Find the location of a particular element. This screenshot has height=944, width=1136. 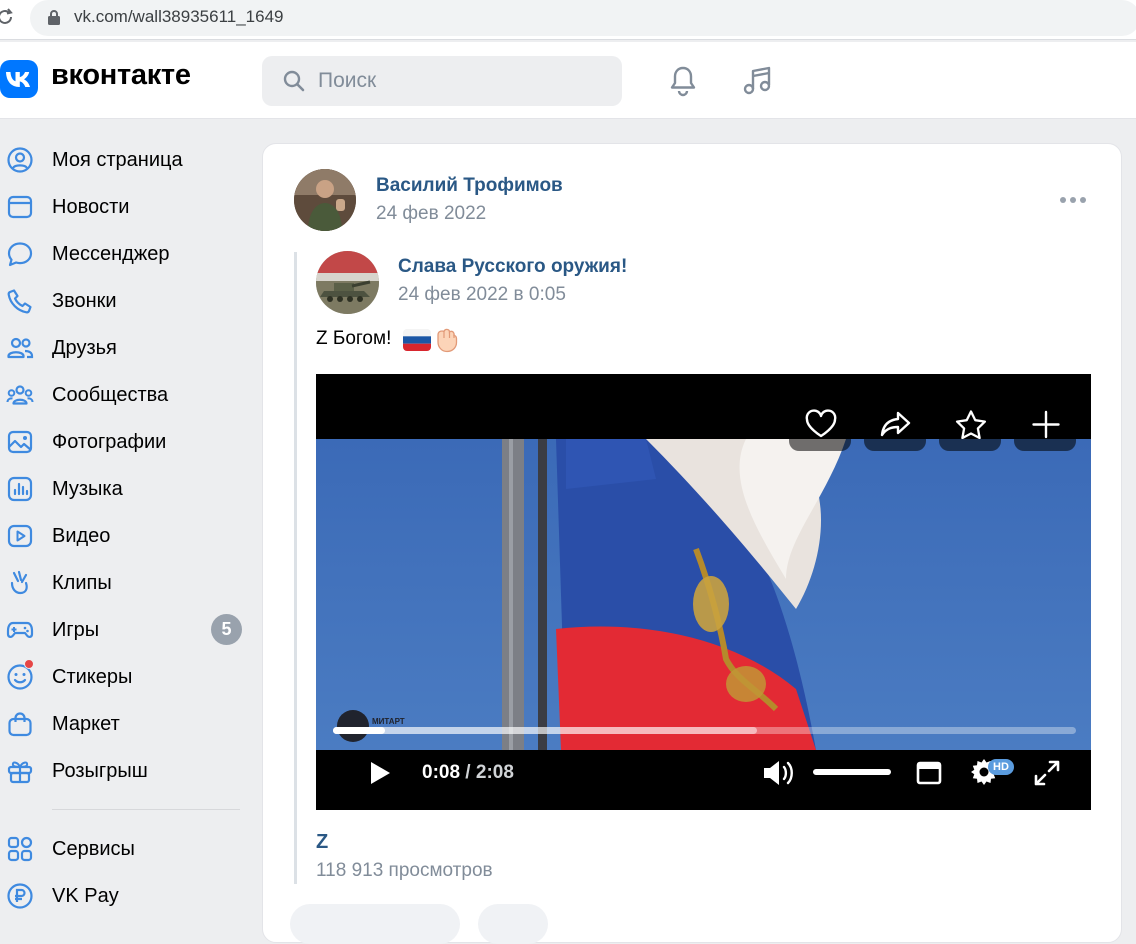

sidebar-item-giveaway: Розыгрыш is located at coordinates (125, 770).